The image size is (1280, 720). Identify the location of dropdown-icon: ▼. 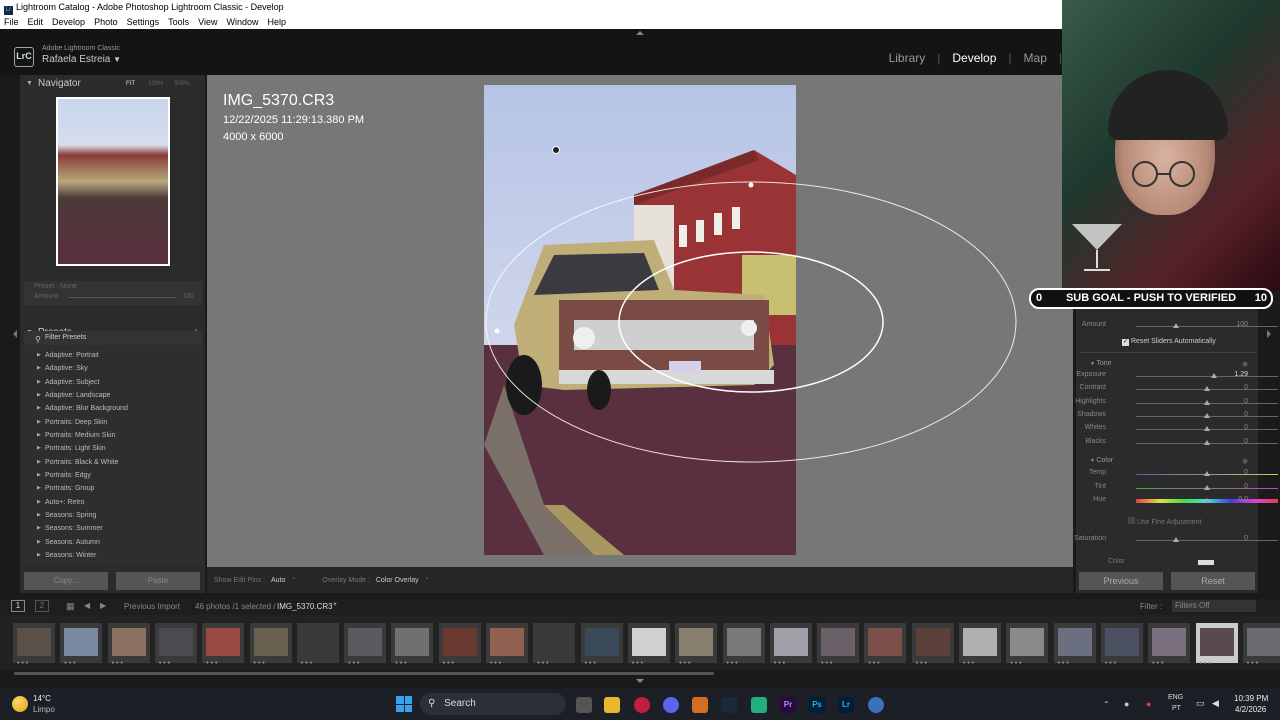
(335, 605).